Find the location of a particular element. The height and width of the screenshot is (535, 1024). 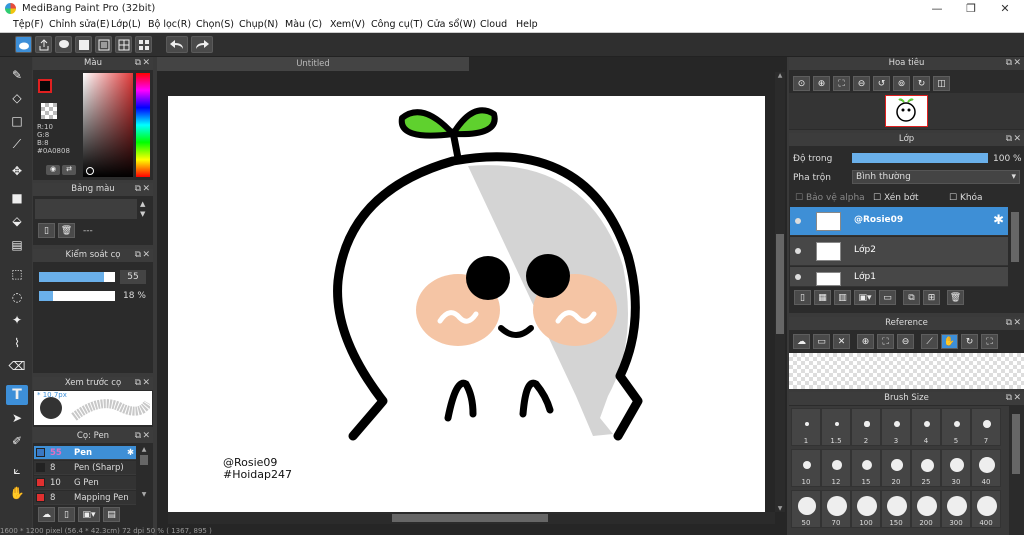

navigator-thumbnail is located at coordinates (906, 111).